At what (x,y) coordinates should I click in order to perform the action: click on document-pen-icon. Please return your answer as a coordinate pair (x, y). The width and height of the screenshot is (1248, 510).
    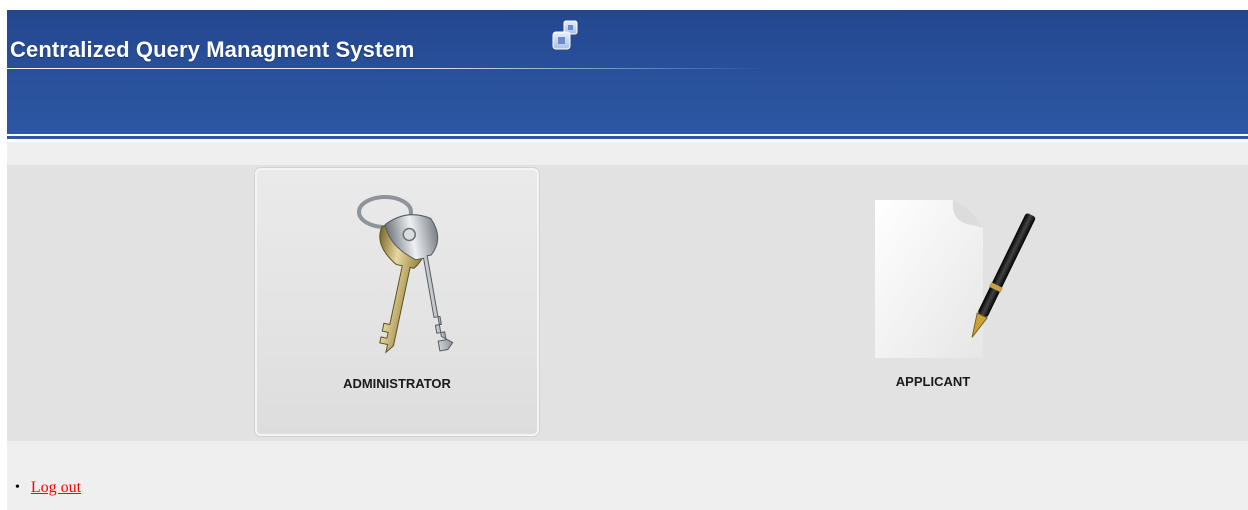
    Looking at the image, I should click on (955, 279).